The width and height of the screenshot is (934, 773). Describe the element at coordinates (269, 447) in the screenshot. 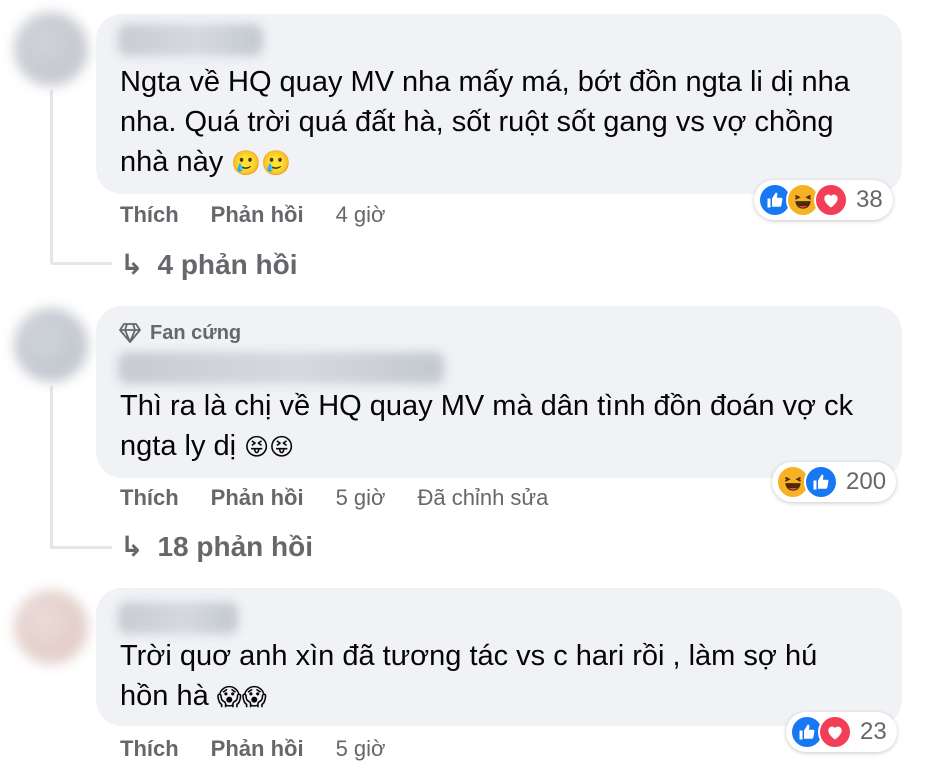

I see `emoji: 😝😝` at that location.